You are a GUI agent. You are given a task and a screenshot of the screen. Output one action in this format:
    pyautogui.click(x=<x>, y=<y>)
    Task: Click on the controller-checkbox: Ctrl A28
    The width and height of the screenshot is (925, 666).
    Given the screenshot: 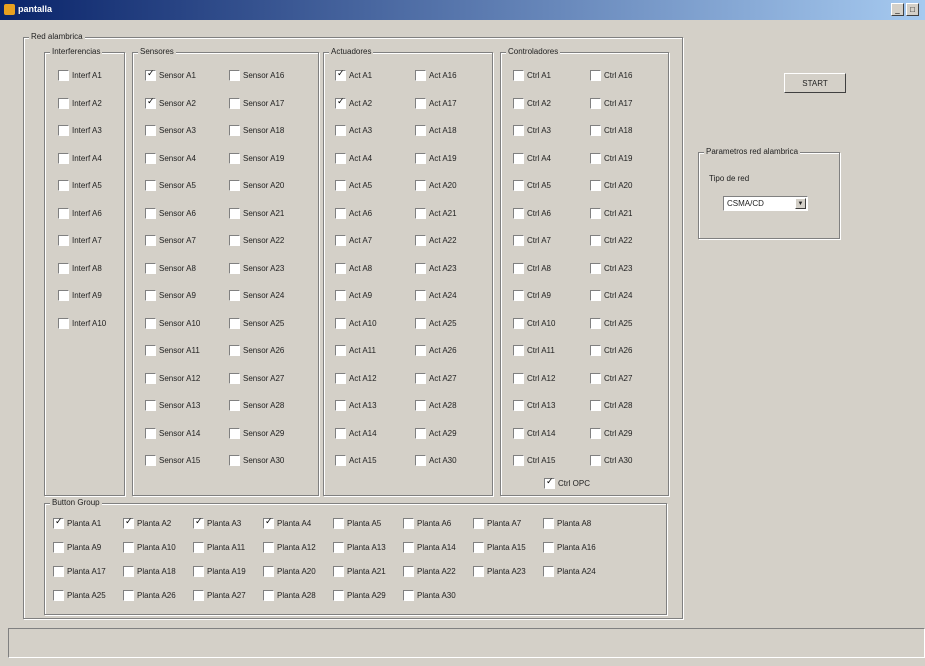 What is the action you would take?
    pyautogui.click(x=611, y=405)
    